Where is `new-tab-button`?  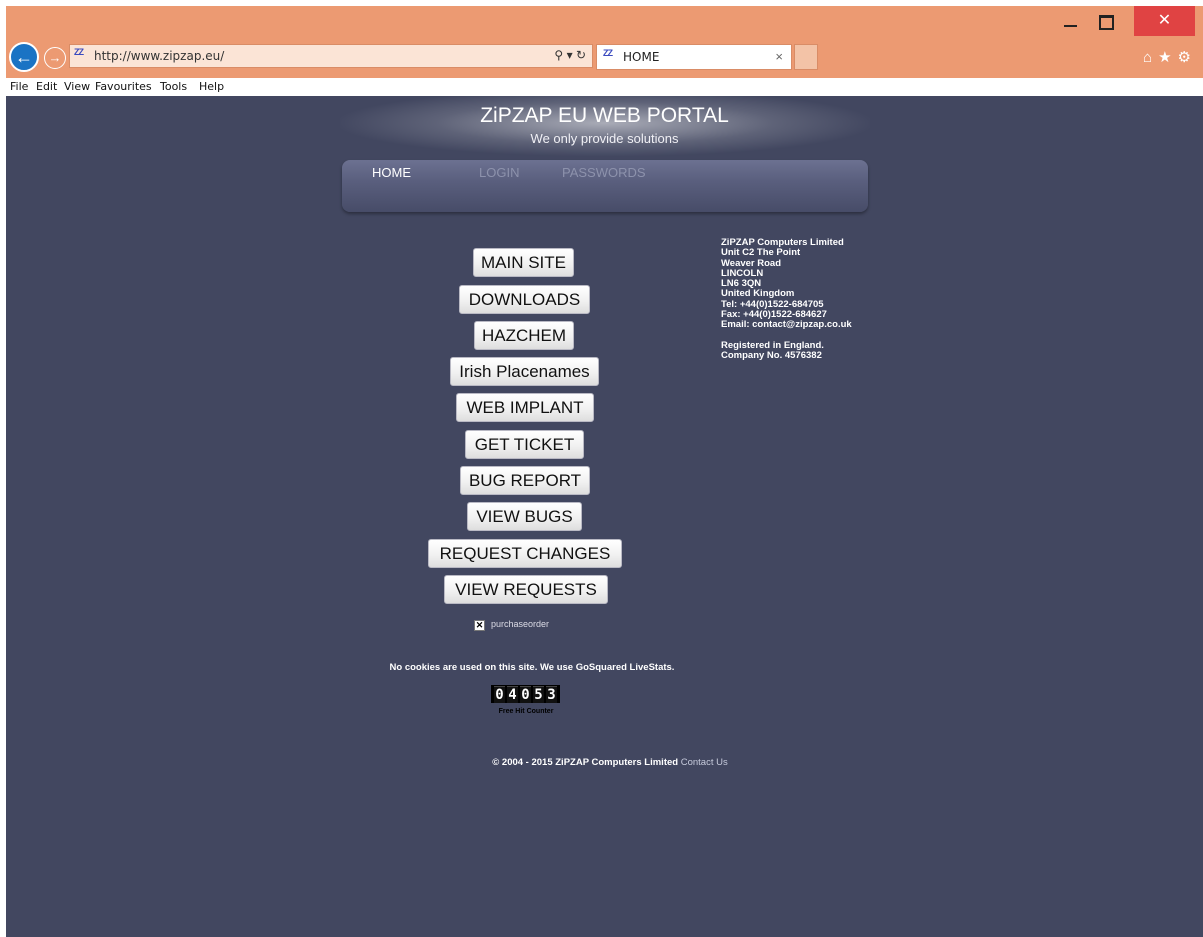 new-tab-button is located at coordinates (806, 57).